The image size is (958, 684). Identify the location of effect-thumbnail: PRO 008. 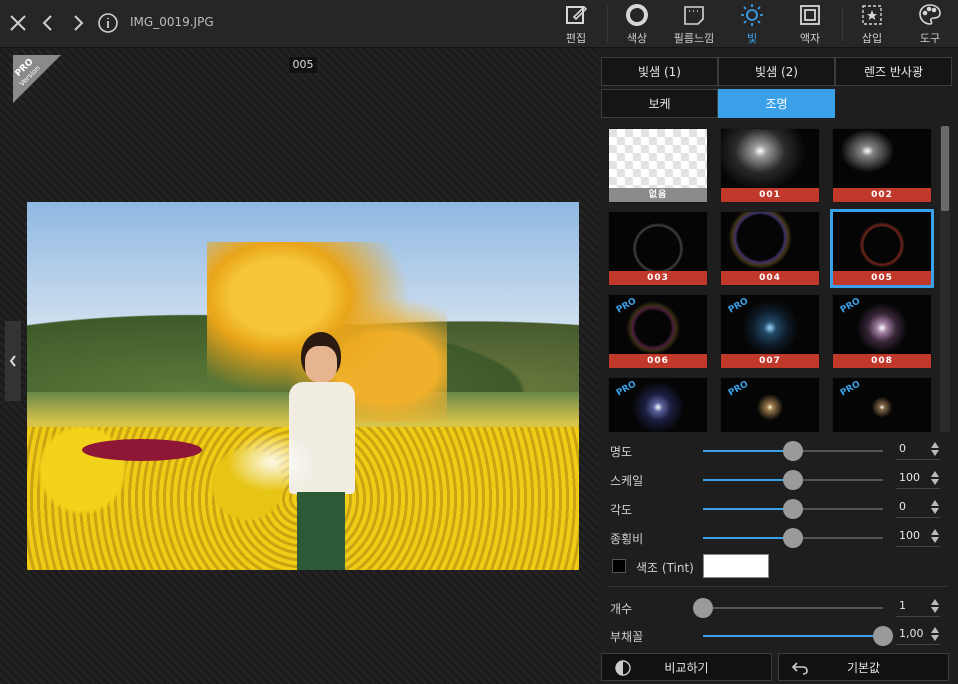
(882, 331).